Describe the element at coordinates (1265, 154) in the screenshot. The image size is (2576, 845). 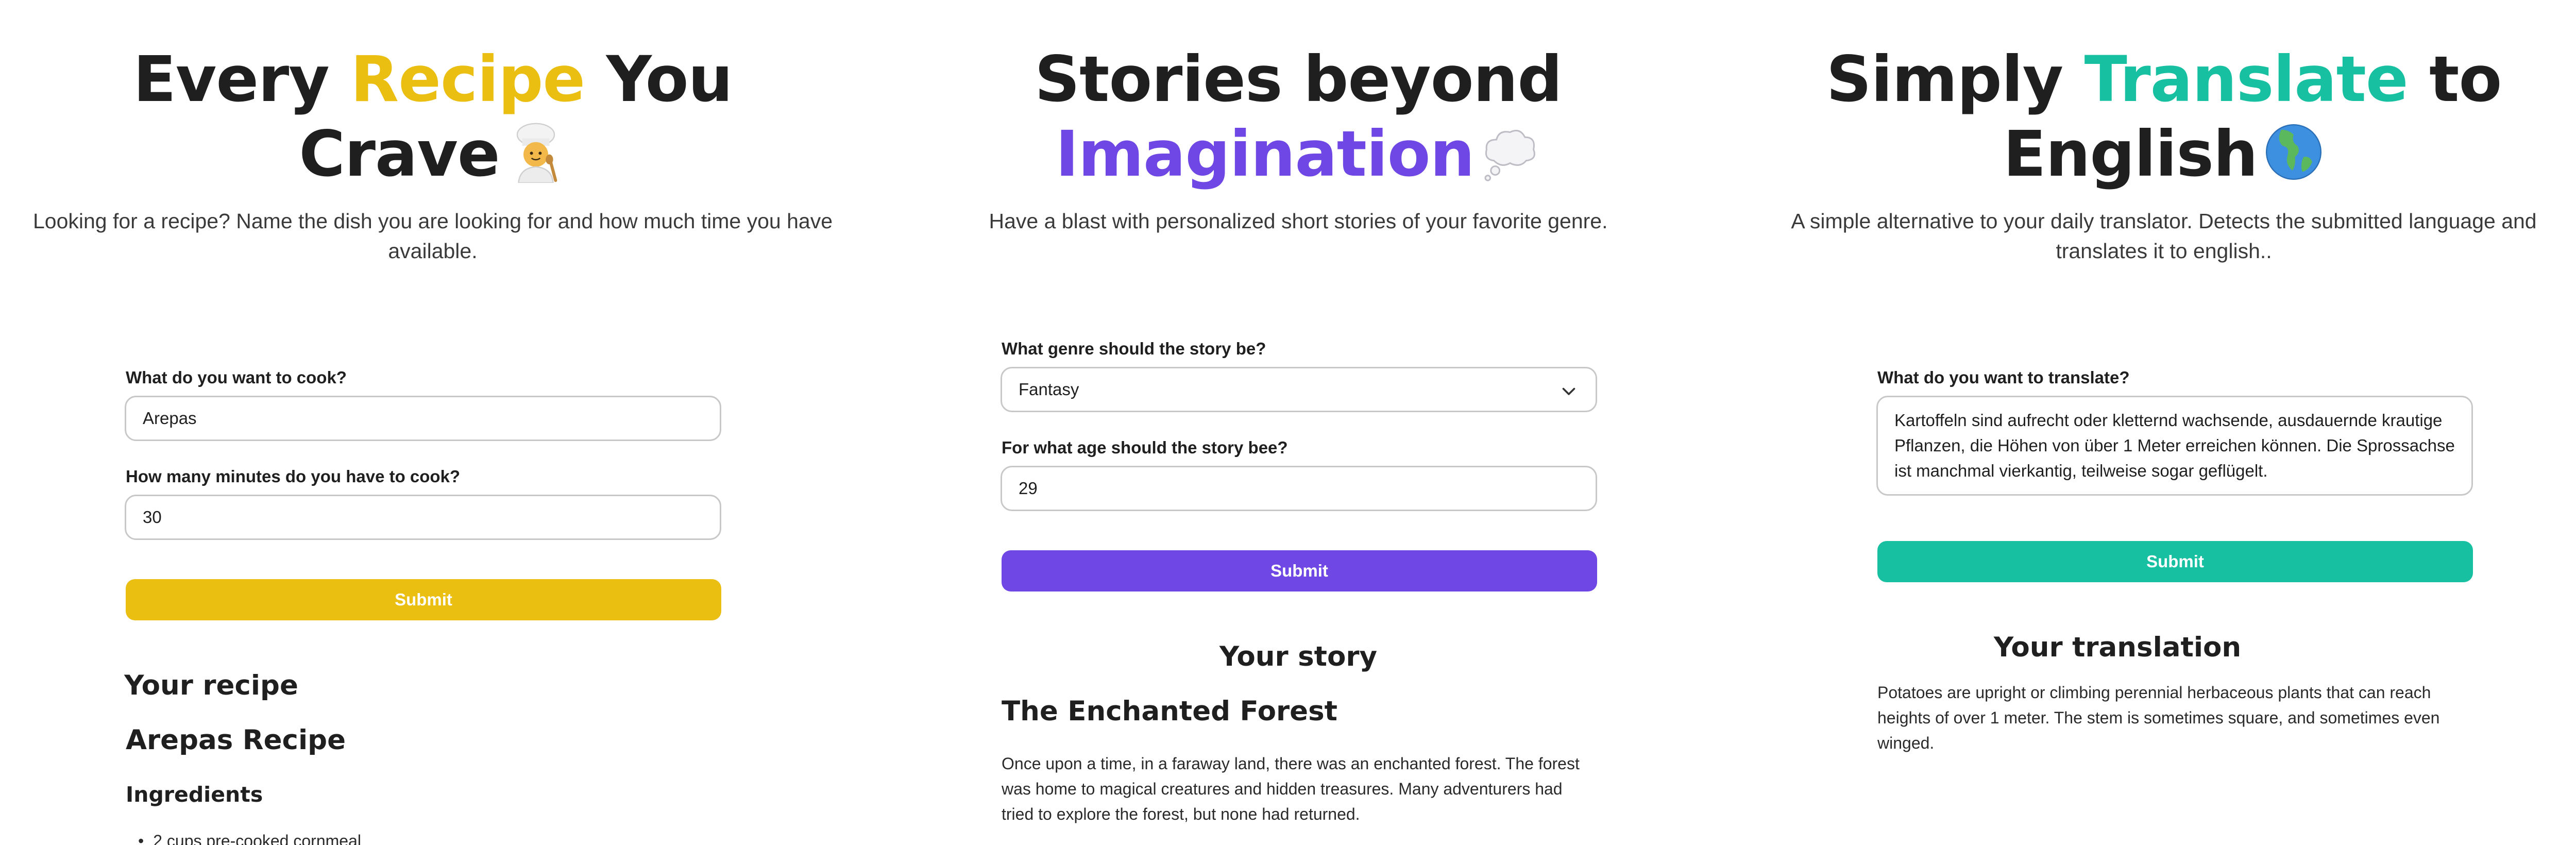
I see `title-accent: Imagination` at that location.